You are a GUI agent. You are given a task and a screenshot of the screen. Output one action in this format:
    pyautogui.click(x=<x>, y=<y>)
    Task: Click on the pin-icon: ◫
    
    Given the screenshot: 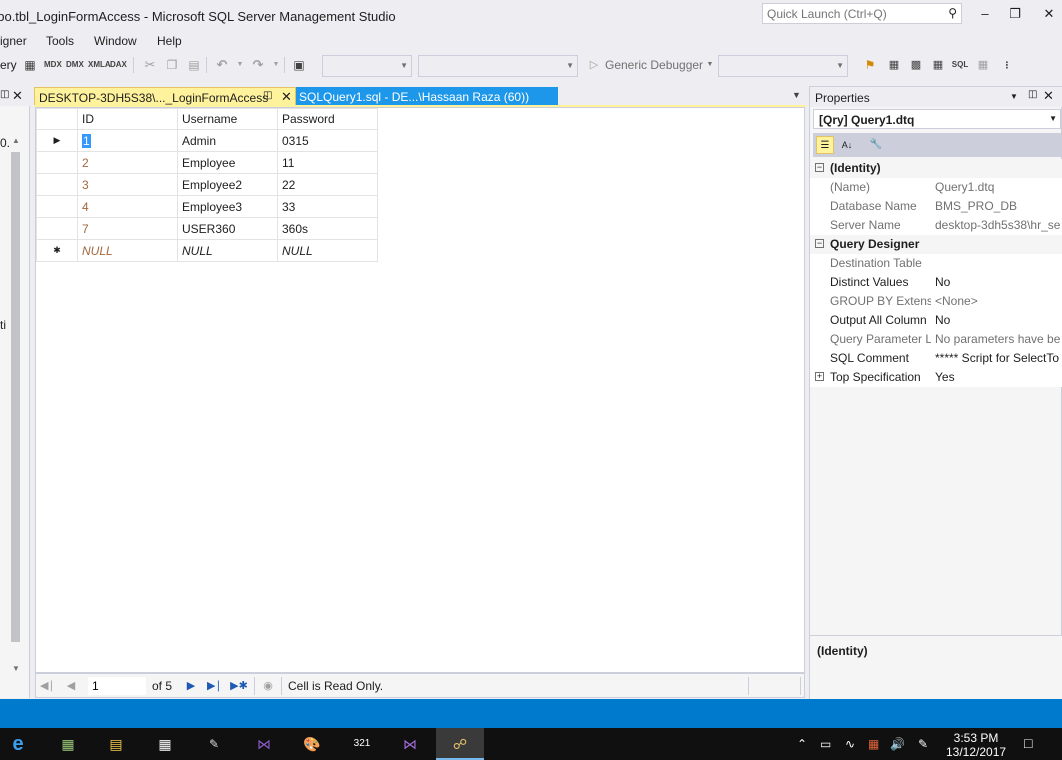 What is the action you would take?
    pyautogui.click(x=4, y=94)
    